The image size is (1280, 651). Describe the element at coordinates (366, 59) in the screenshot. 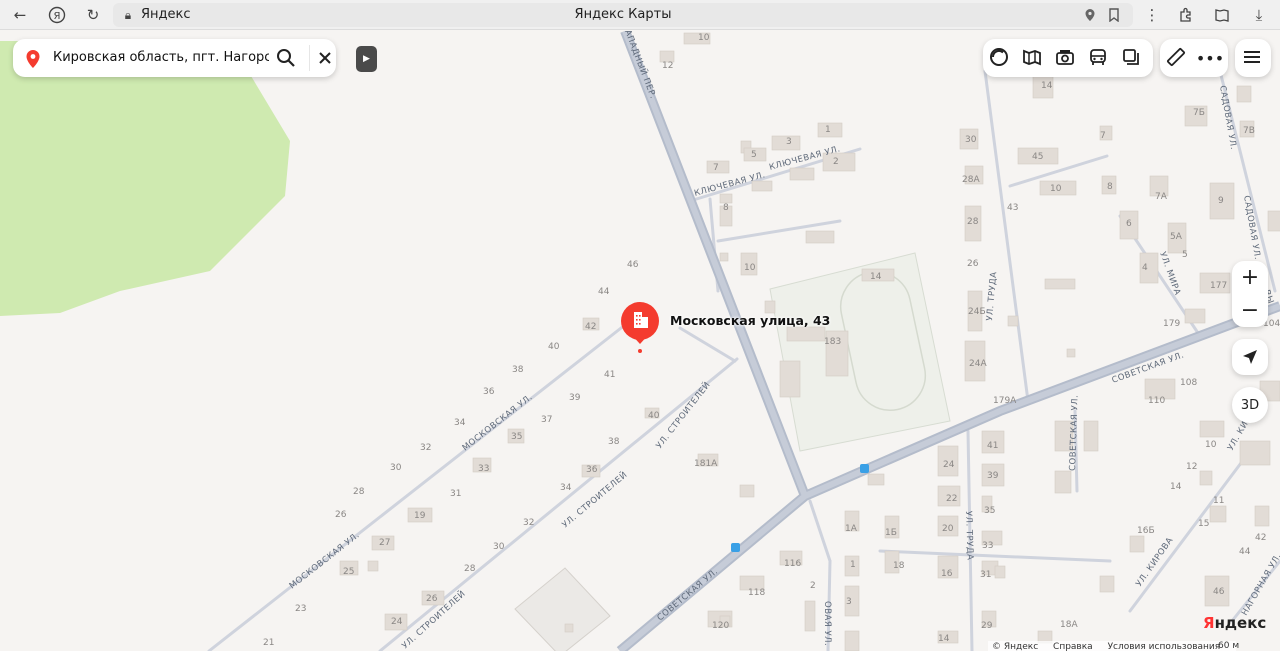

I see `collapse-panel-button: ▶` at that location.